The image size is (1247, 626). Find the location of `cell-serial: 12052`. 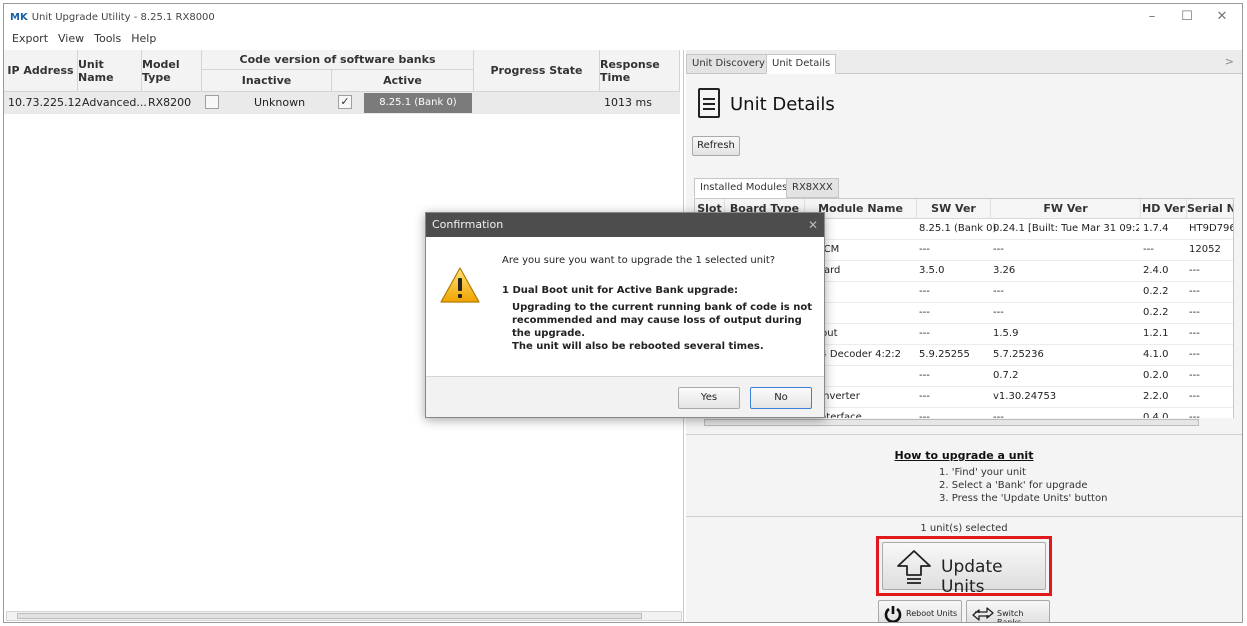

cell-serial: 12052 is located at coordinates (1205, 249).